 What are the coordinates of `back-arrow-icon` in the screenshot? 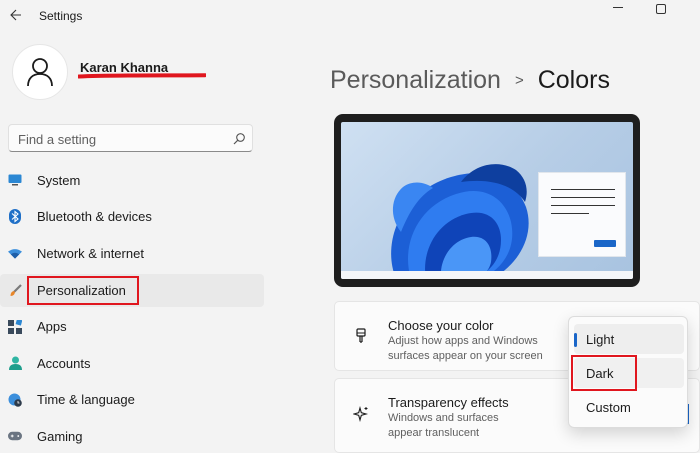 It's located at (15, 15).